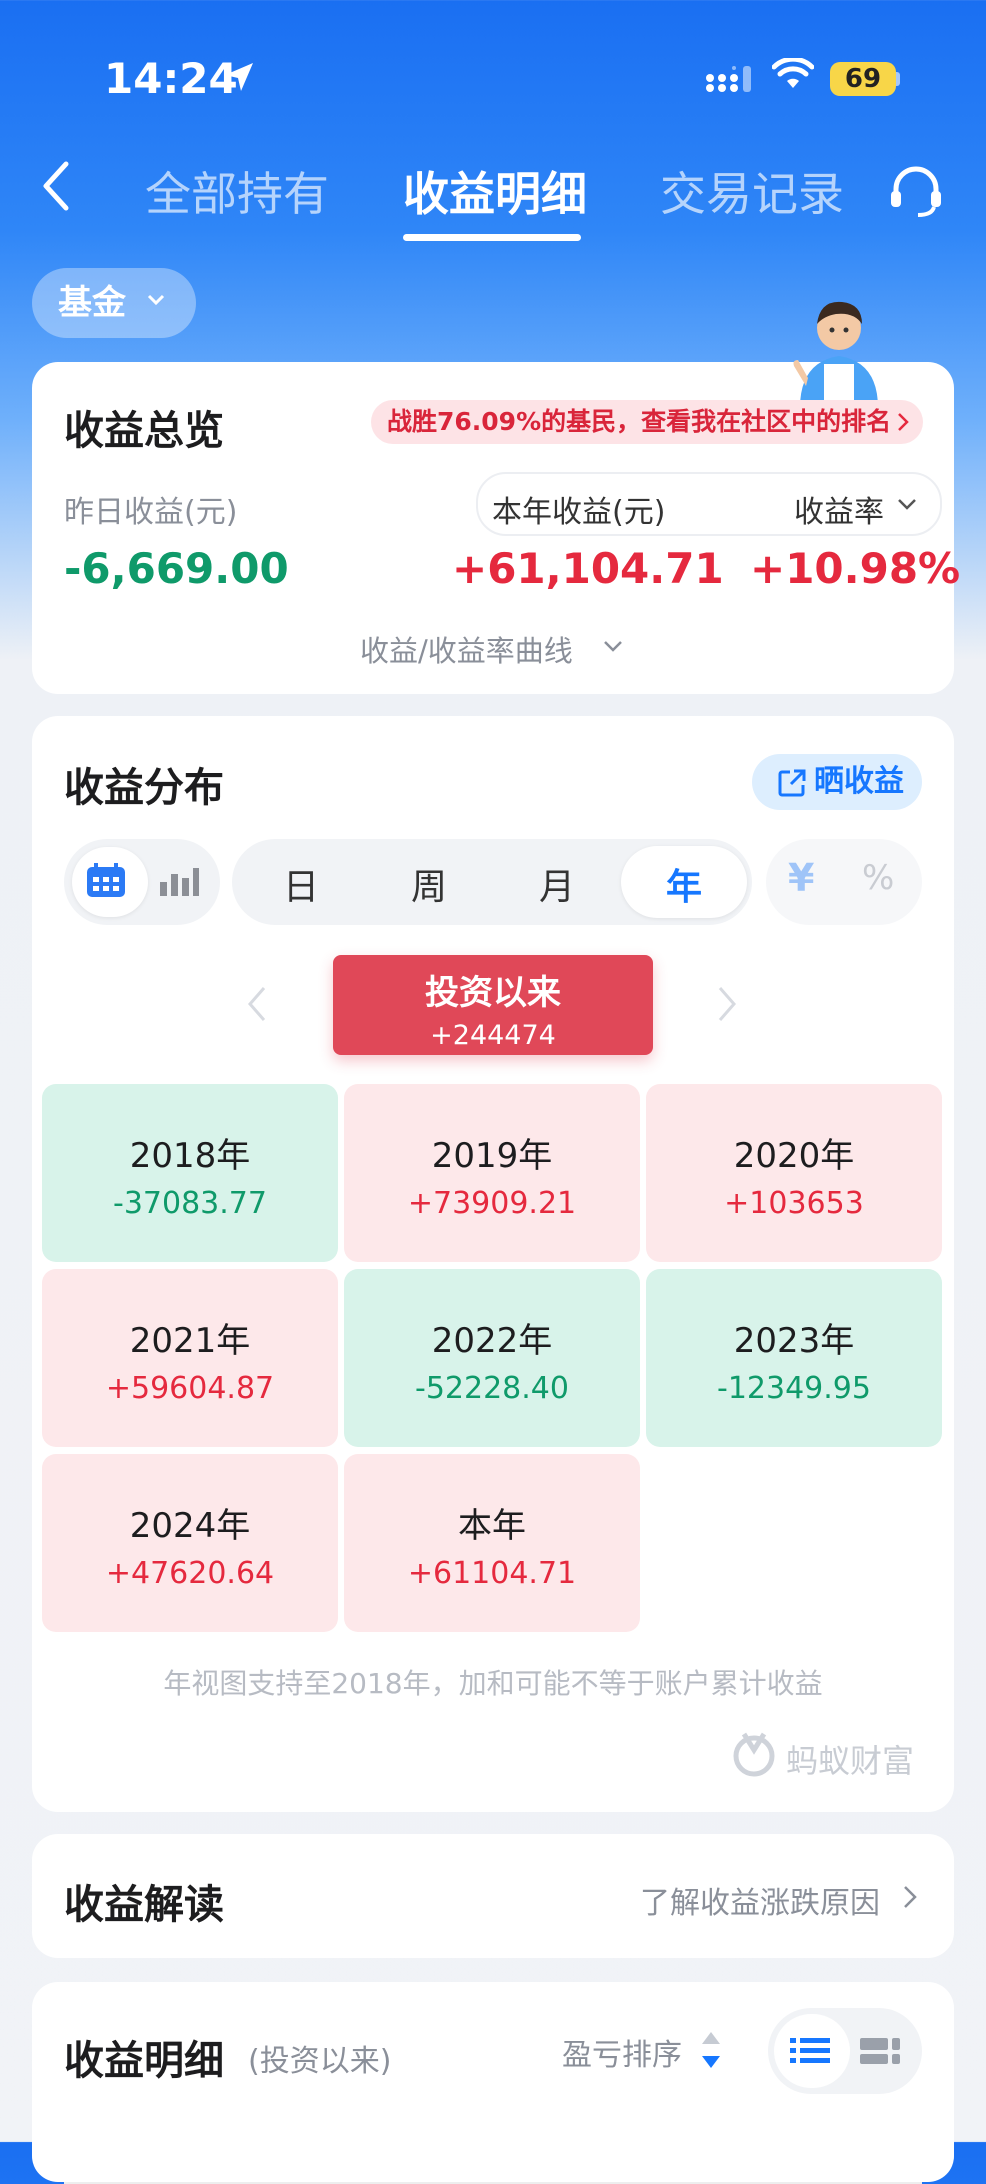 This screenshot has width=986, height=2184. I want to click on battery-cap, so click(898, 79).